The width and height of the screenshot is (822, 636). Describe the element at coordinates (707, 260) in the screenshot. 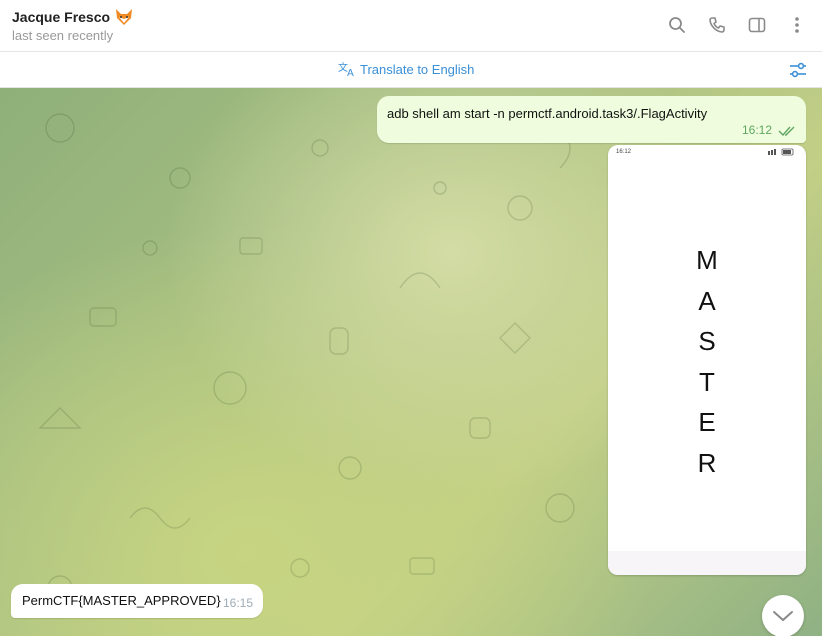

I see `flag-letter: M` at that location.